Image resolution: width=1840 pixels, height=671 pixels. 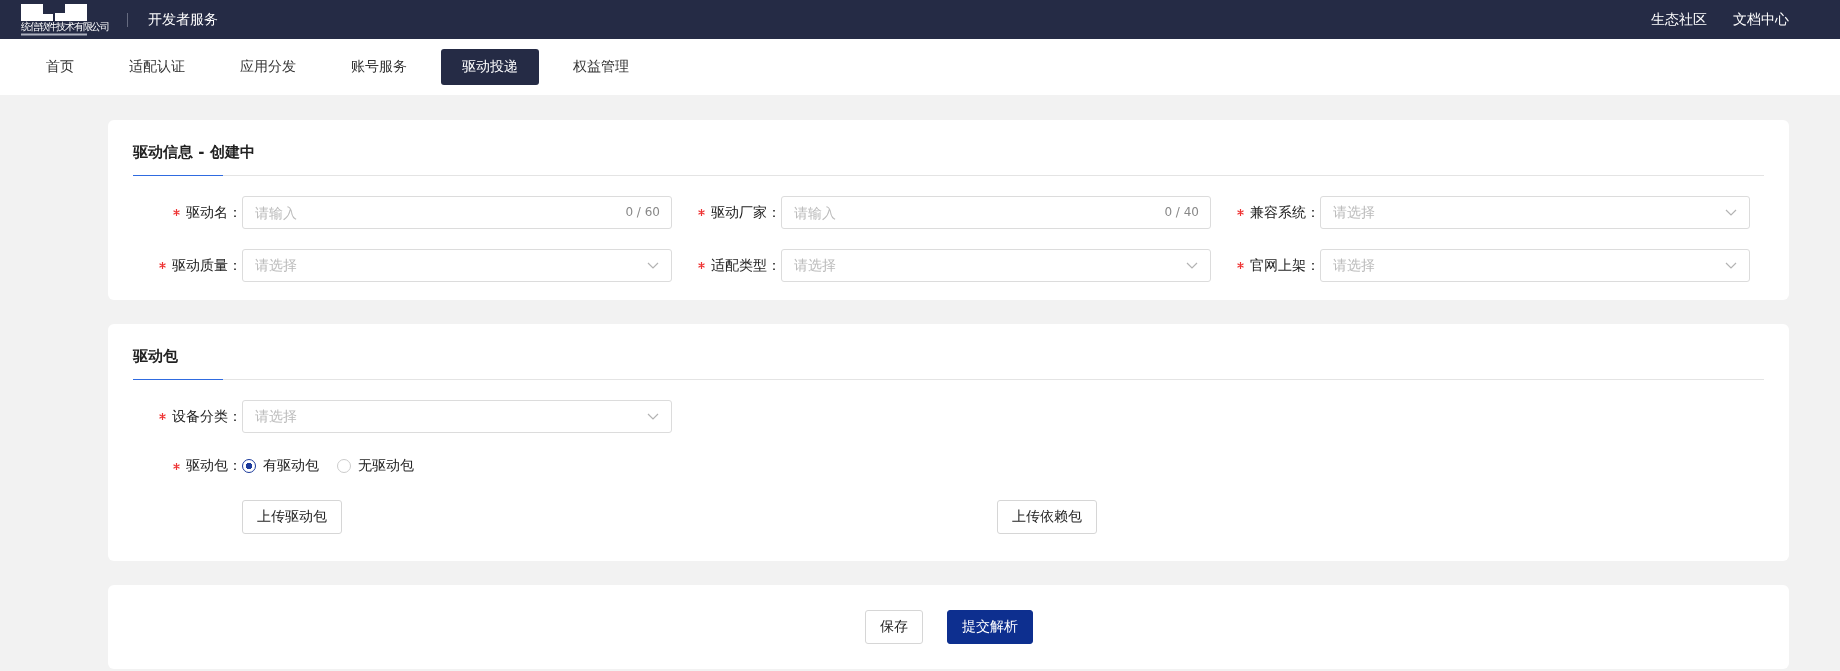 I want to click on company-logo: 统信软件技术有限公司, so click(x=65, y=19).